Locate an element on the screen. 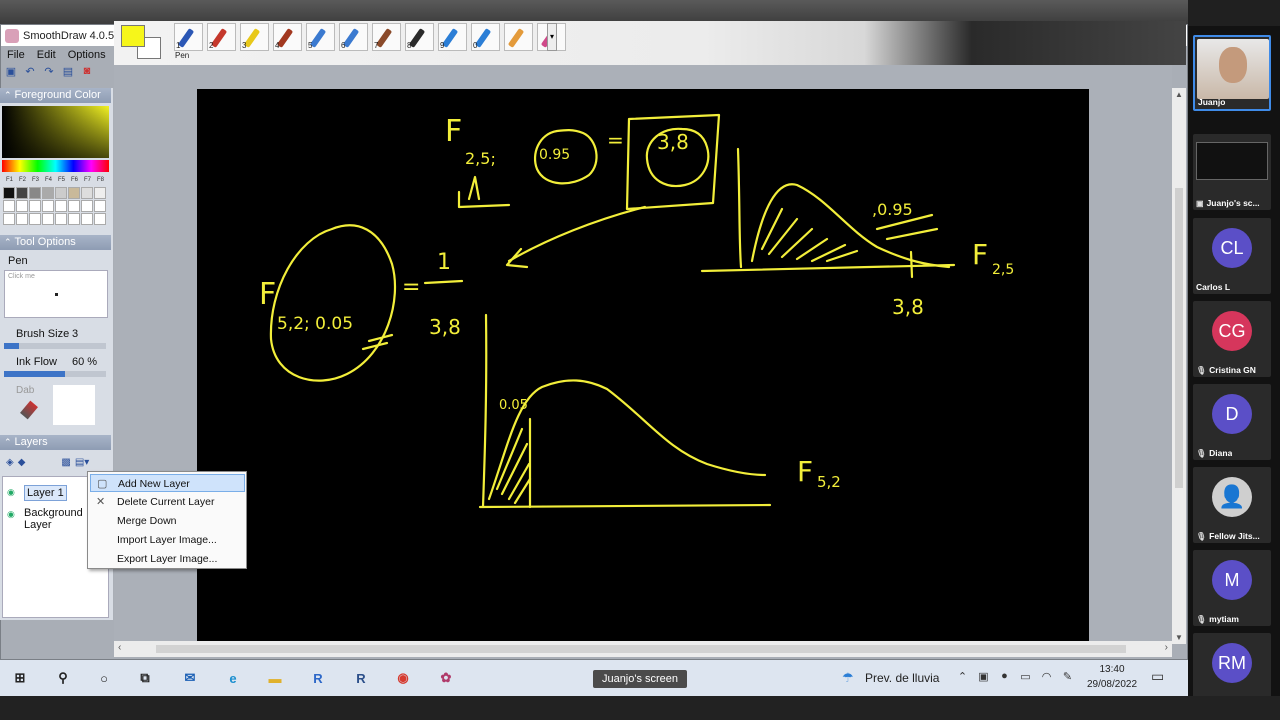  horizontal-scroll-thumb is located at coordinates (641, 649).